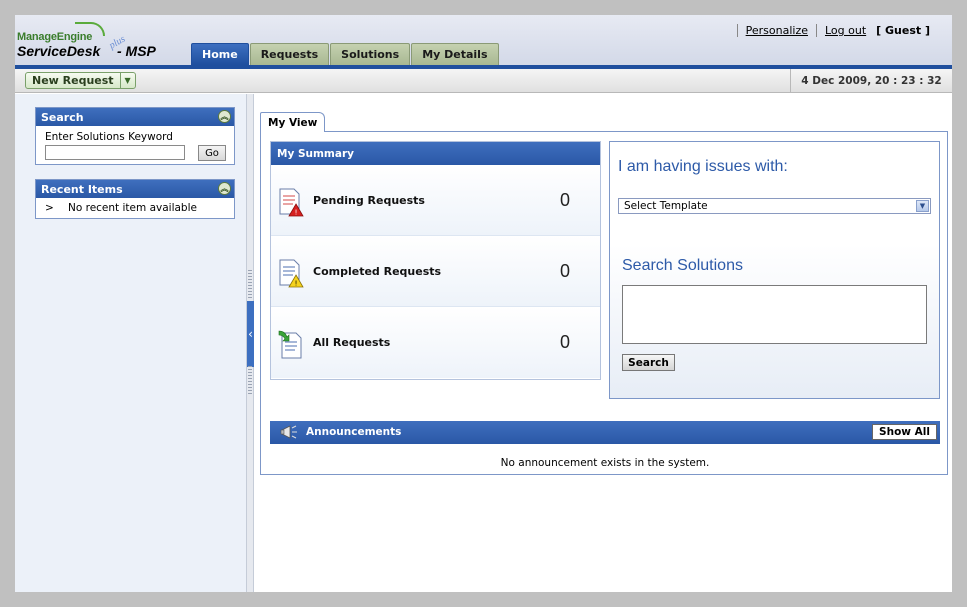 The image size is (967, 607). Describe the element at coordinates (73, 80) in the screenshot. I see `new-request-label: New Request` at that location.